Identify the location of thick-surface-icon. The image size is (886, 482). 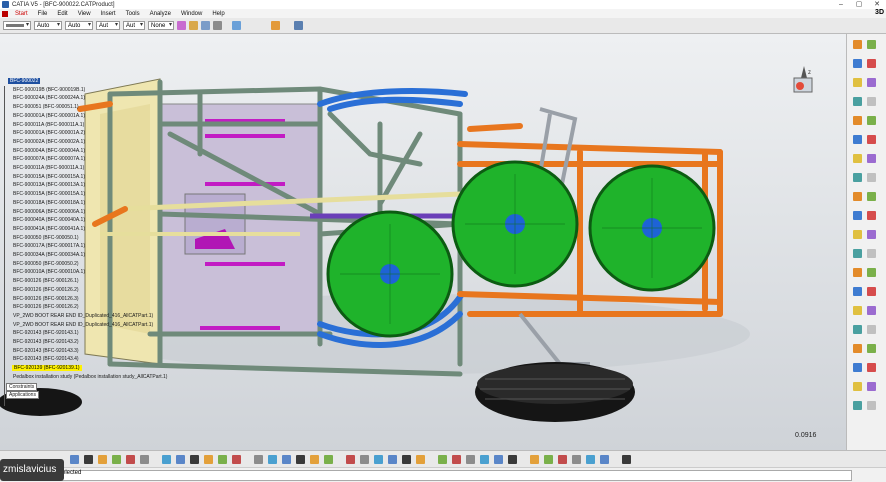
(857, 272).